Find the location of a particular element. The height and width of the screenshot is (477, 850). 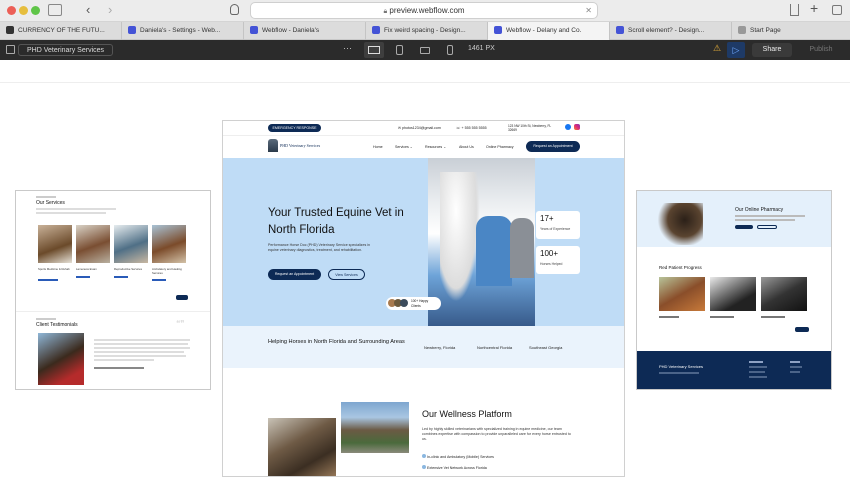

more-options-icon: ⋯ is located at coordinates (347, 48).